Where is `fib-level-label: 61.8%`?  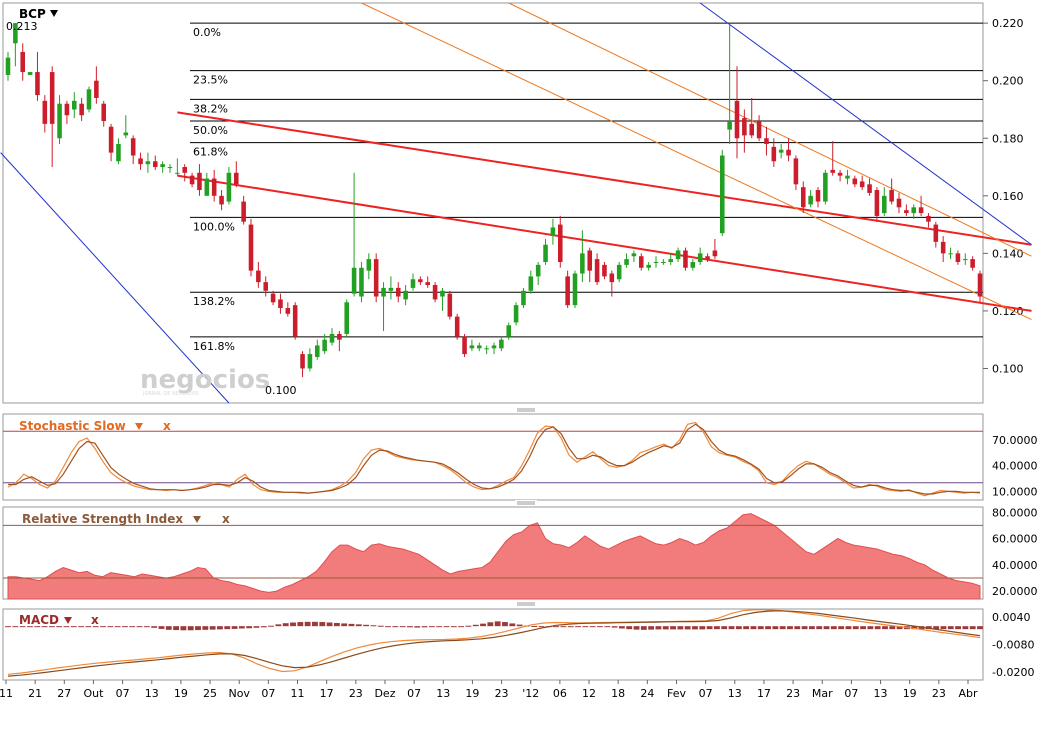
fib-level-label: 61.8% is located at coordinates (210, 152).